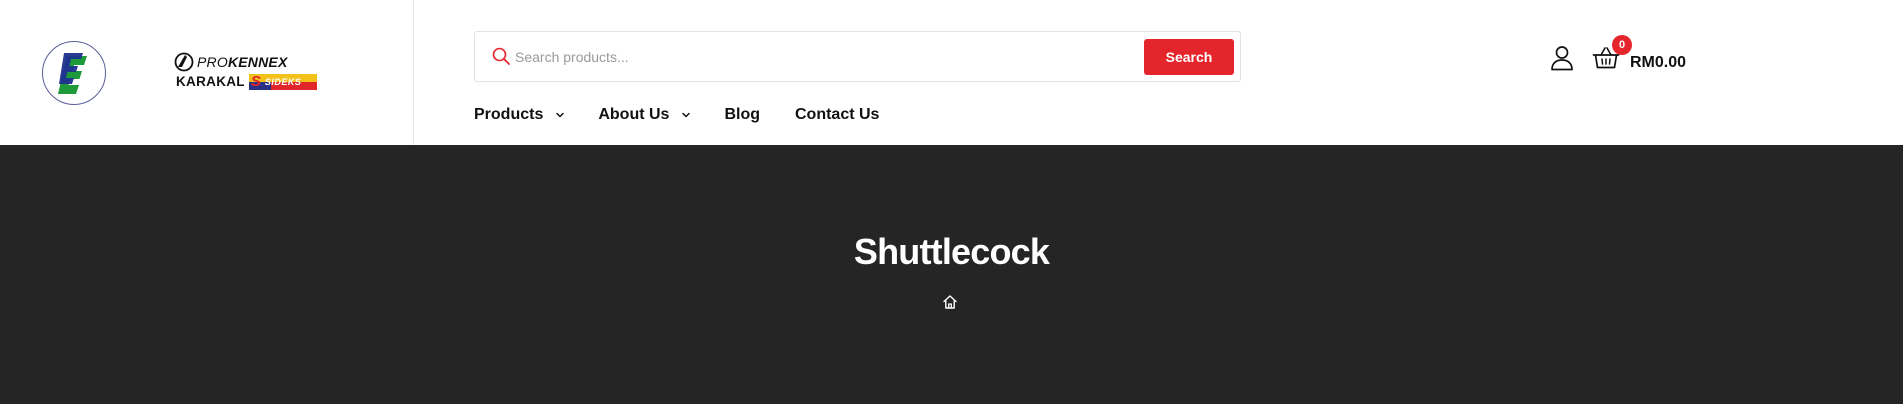 The width and height of the screenshot is (1903, 404). I want to click on nav-item-blog: Blog, so click(742, 115).